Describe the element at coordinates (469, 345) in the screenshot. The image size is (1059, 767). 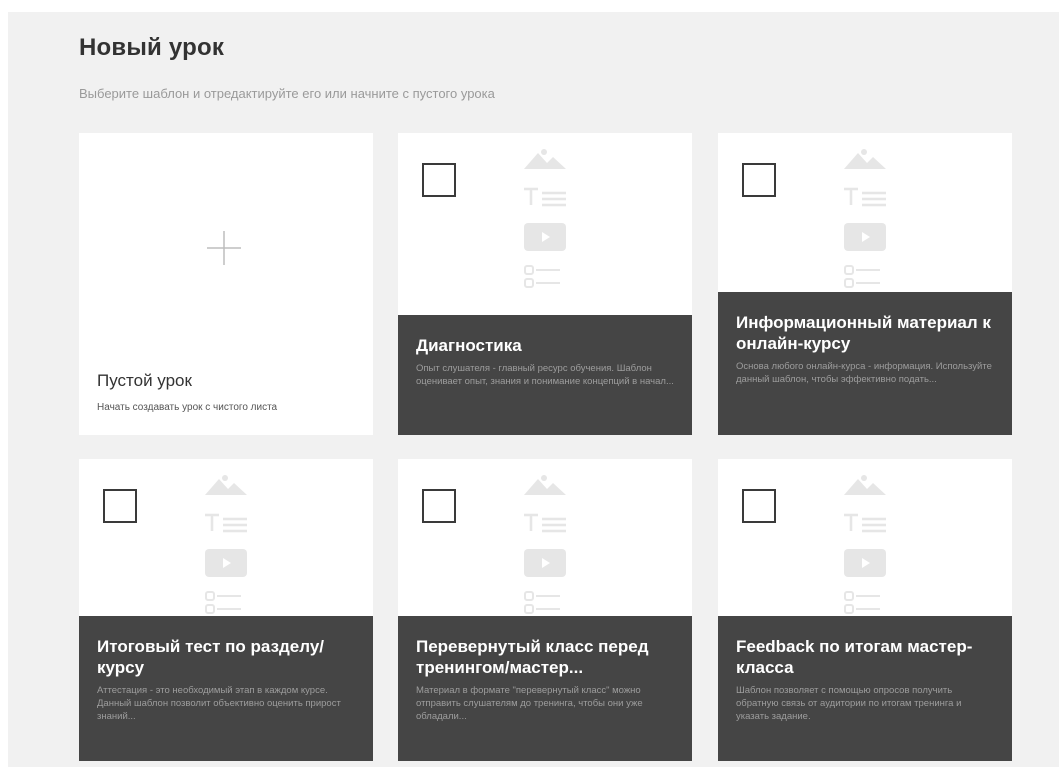
I see `template-title: Диагностика` at that location.